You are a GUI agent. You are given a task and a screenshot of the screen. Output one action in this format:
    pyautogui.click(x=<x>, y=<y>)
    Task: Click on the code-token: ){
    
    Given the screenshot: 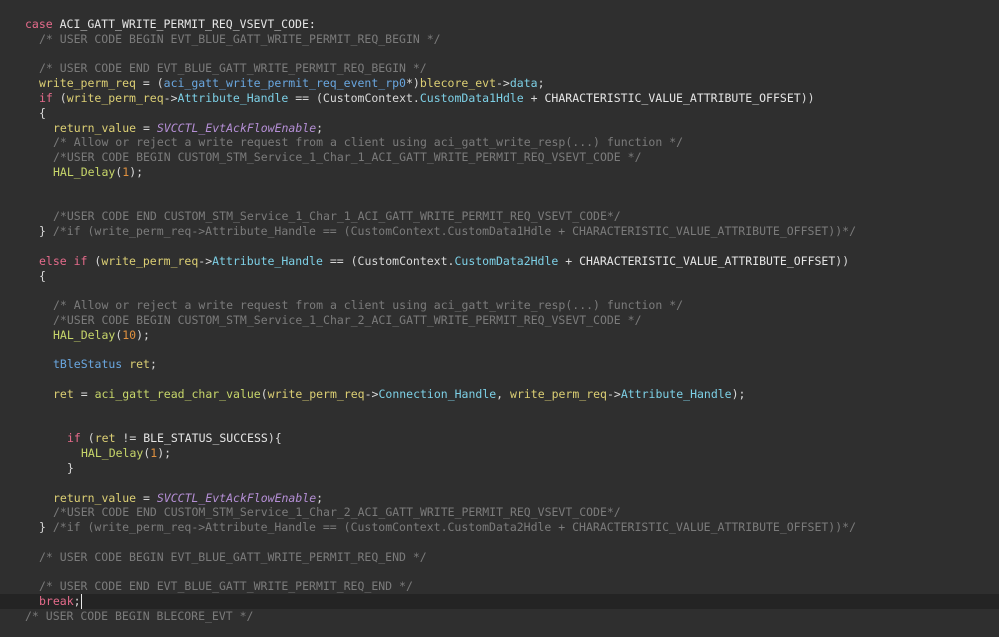 What is the action you would take?
    pyautogui.click(x=274, y=438)
    